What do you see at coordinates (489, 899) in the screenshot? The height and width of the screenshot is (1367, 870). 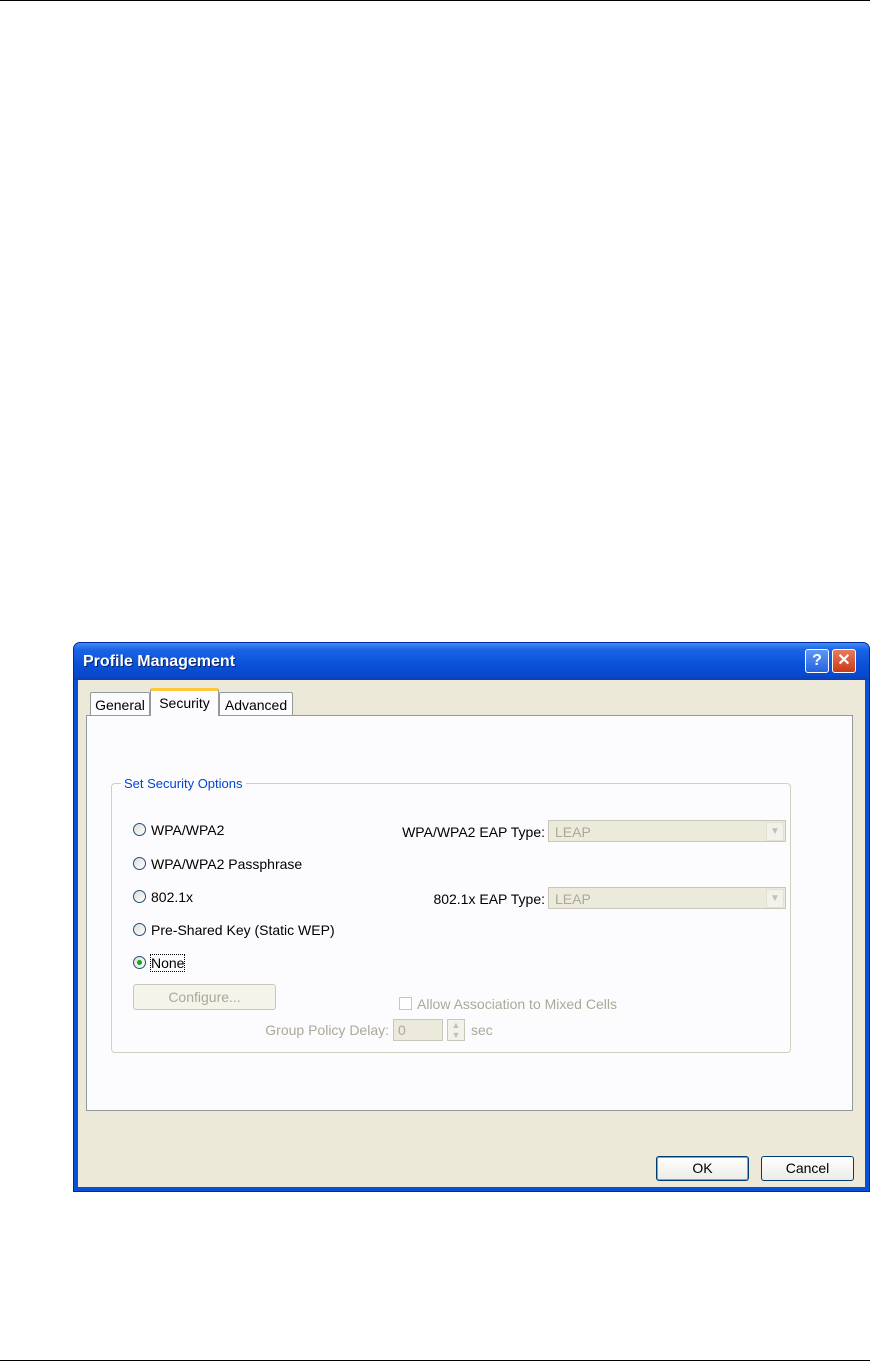 I see `dot1x-eap-type-label: 802.1x EAP Type:` at bounding box center [489, 899].